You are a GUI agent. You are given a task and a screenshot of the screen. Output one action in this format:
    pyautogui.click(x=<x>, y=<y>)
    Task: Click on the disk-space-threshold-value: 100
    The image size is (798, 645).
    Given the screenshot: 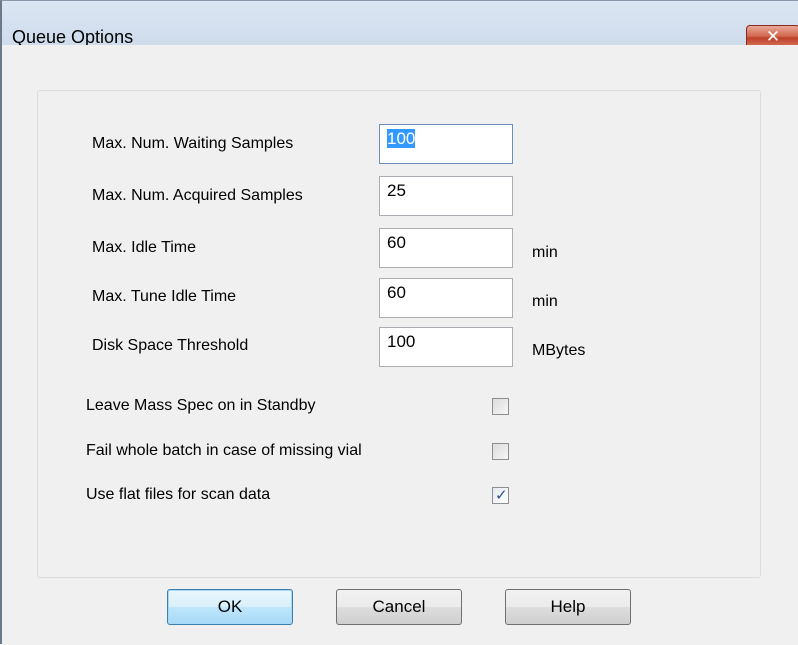 What is the action you would take?
    pyautogui.click(x=401, y=341)
    